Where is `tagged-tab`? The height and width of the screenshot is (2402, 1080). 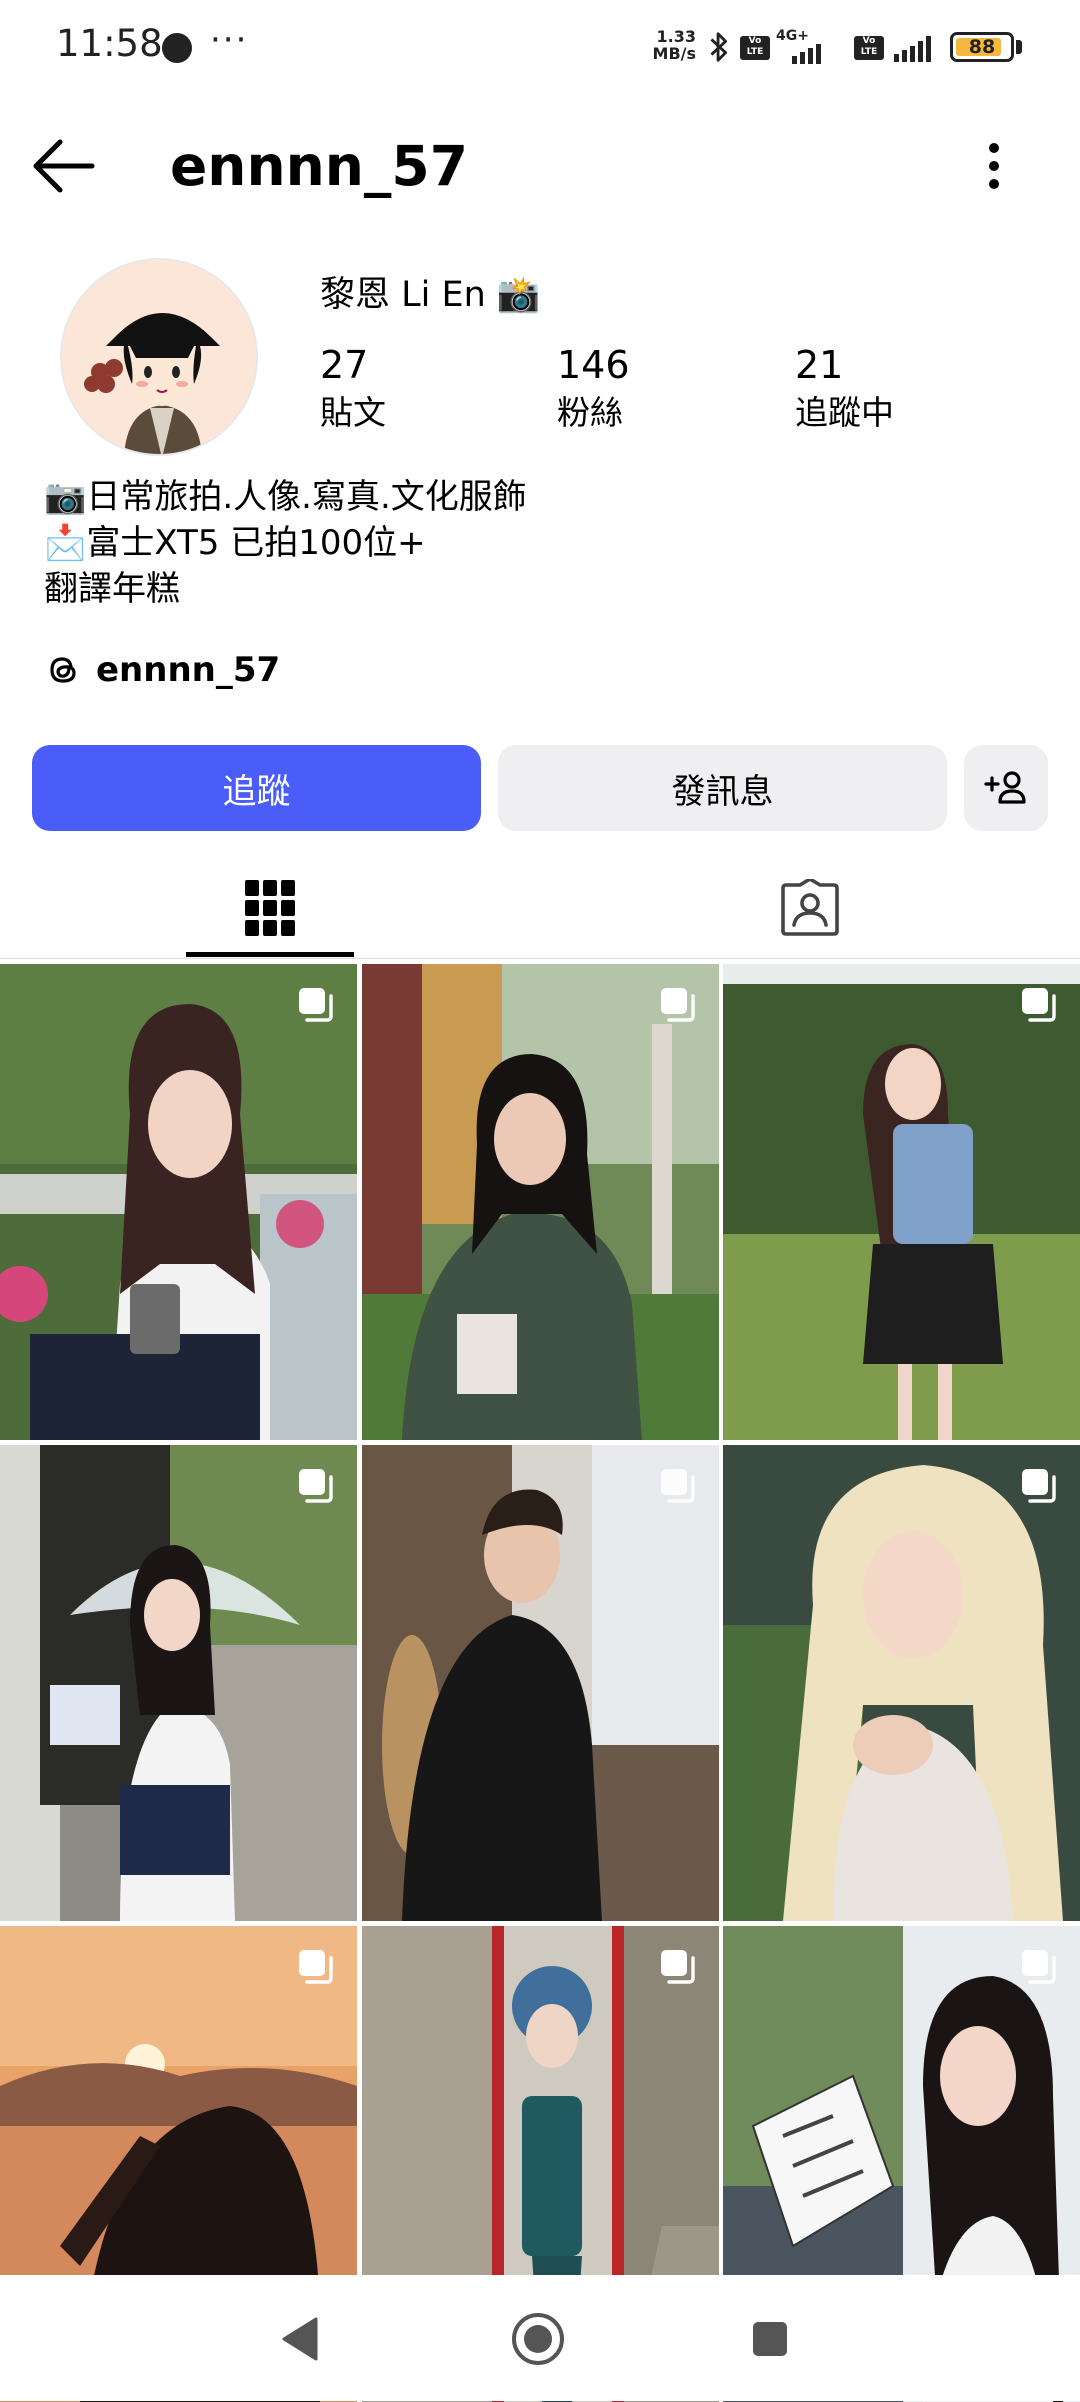
tagged-tab is located at coordinates (810, 908).